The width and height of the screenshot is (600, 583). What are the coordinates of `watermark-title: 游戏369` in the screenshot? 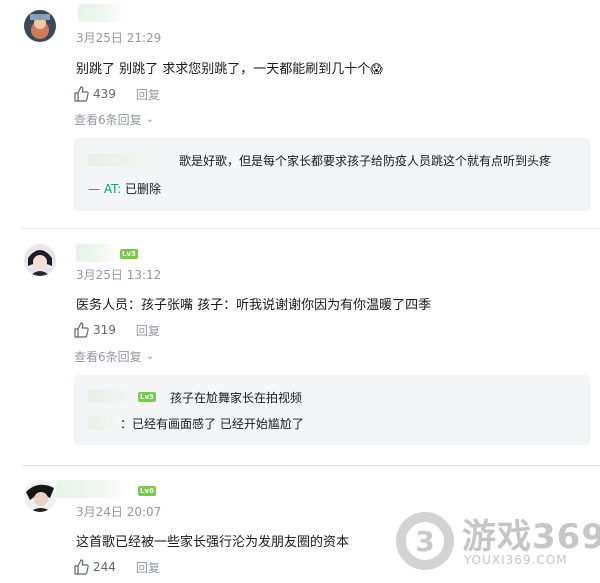 It's located at (531, 537).